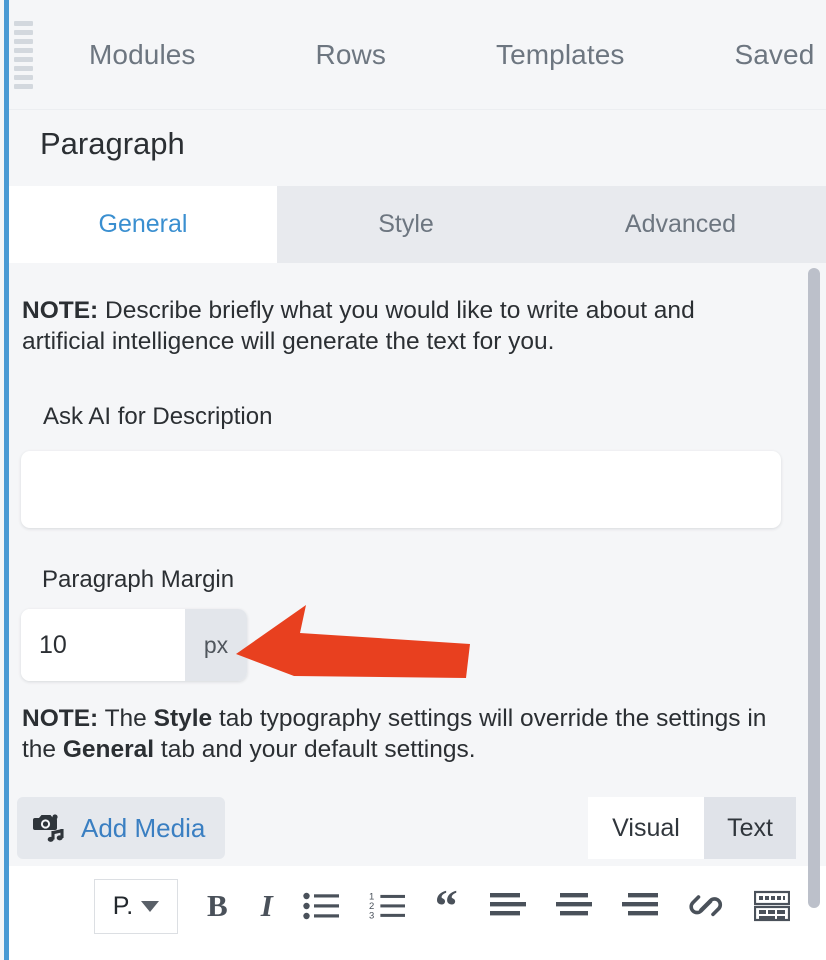 The image size is (826, 960). I want to click on keyboard-toolbar-icon, so click(771, 906).